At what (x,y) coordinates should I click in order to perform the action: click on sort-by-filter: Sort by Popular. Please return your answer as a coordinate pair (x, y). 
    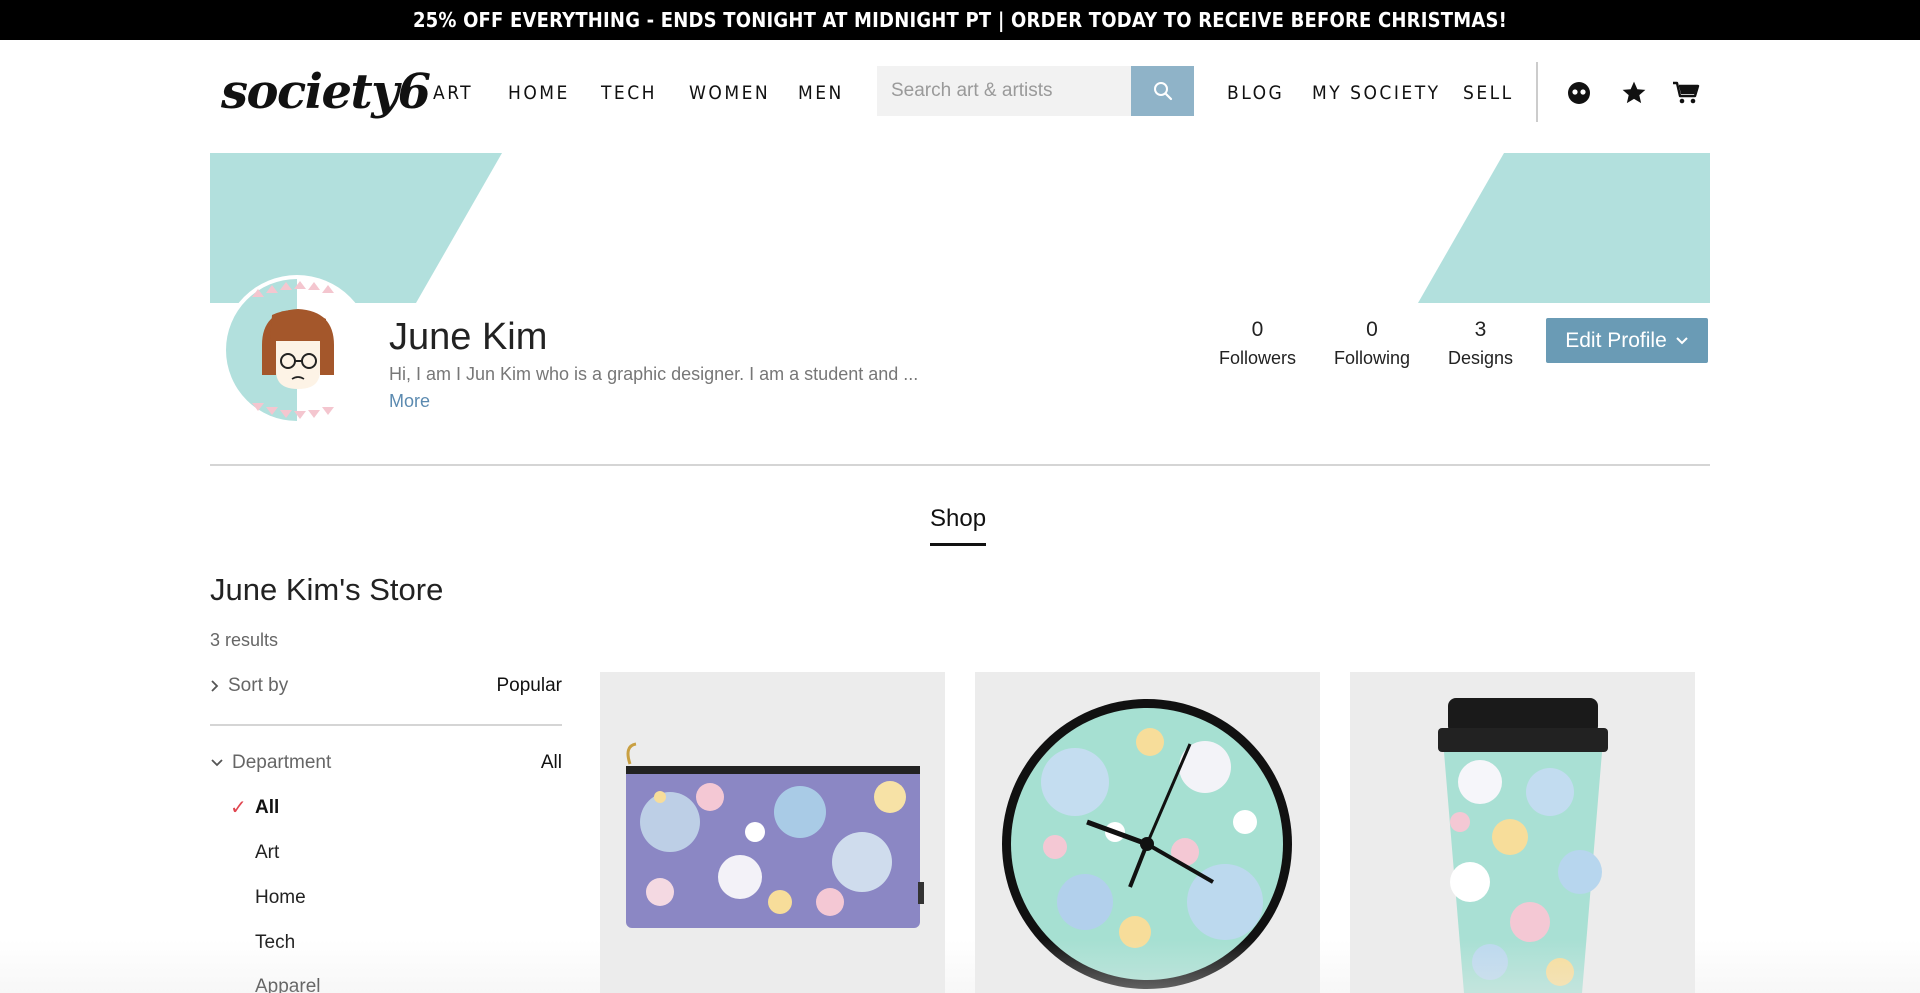
    Looking at the image, I should click on (386, 686).